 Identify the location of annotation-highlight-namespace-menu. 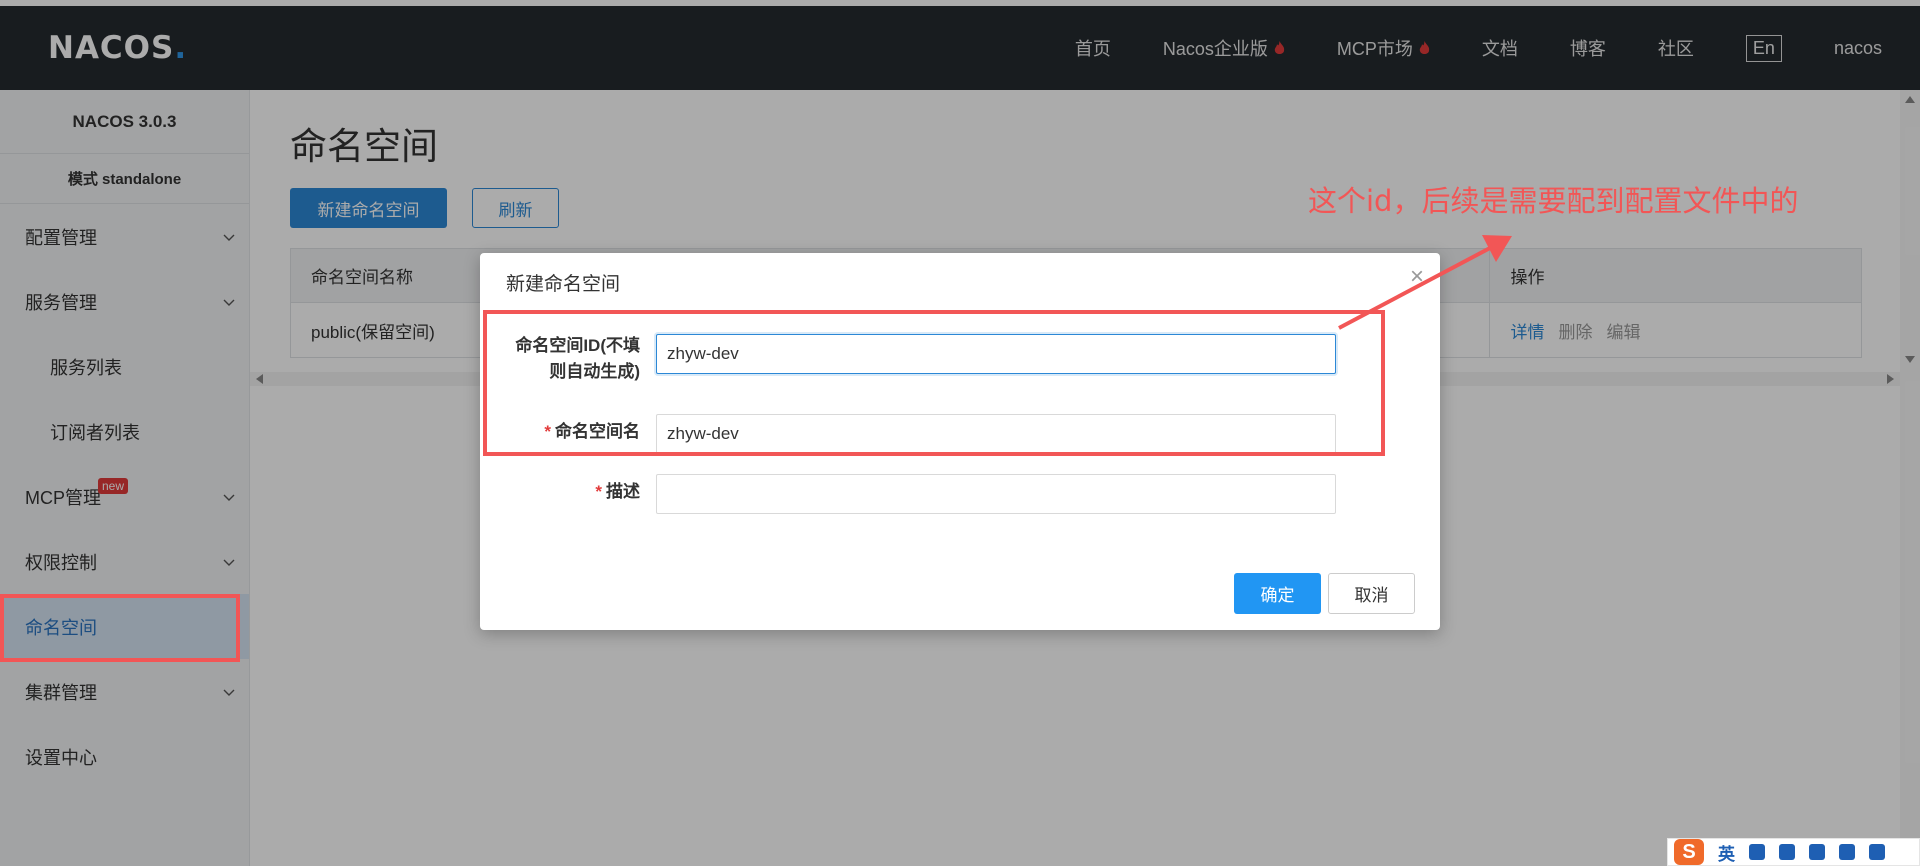
(120, 628).